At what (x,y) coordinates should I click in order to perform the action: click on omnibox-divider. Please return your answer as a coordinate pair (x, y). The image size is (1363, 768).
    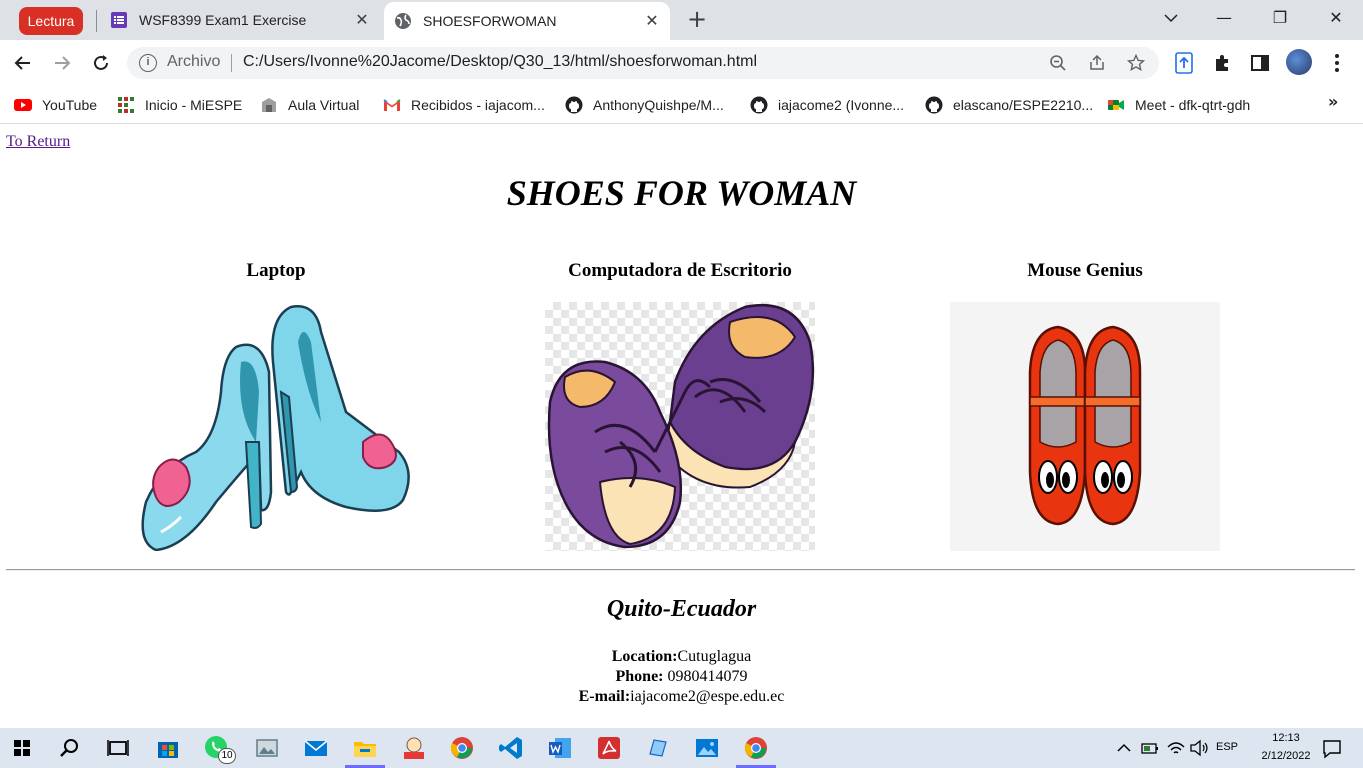
    Looking at the image, I should click on (231, 63).